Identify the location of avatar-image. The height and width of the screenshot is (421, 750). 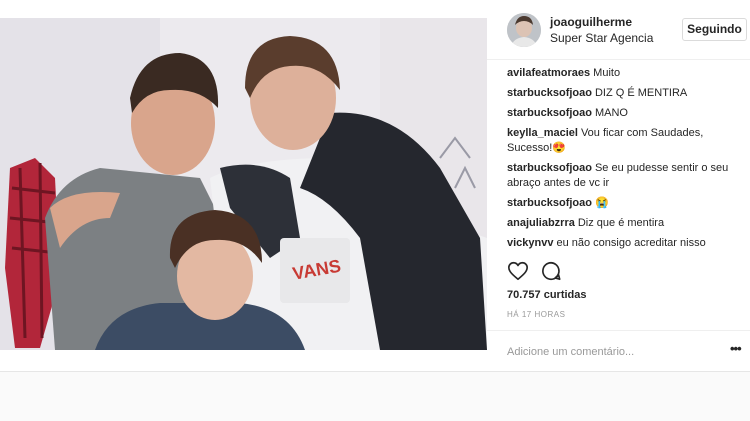
(524, 30).